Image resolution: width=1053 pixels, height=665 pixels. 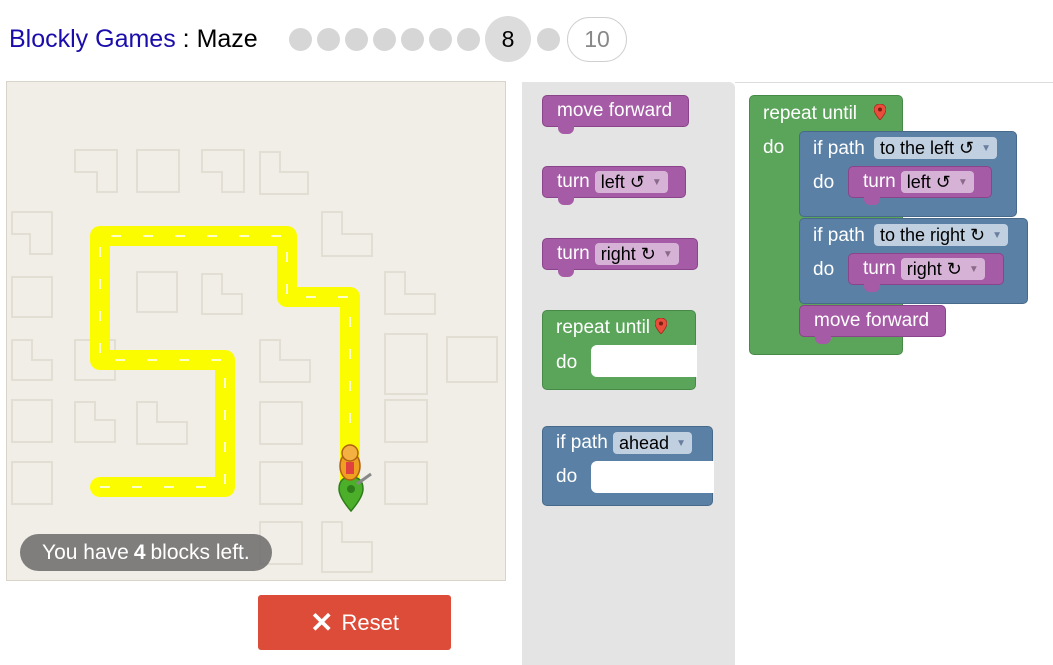 What do you see at coordinates (927, 147) in the screenshot?
I see `dropdown-value: to the left ↺` at bounding box center [927, 147].